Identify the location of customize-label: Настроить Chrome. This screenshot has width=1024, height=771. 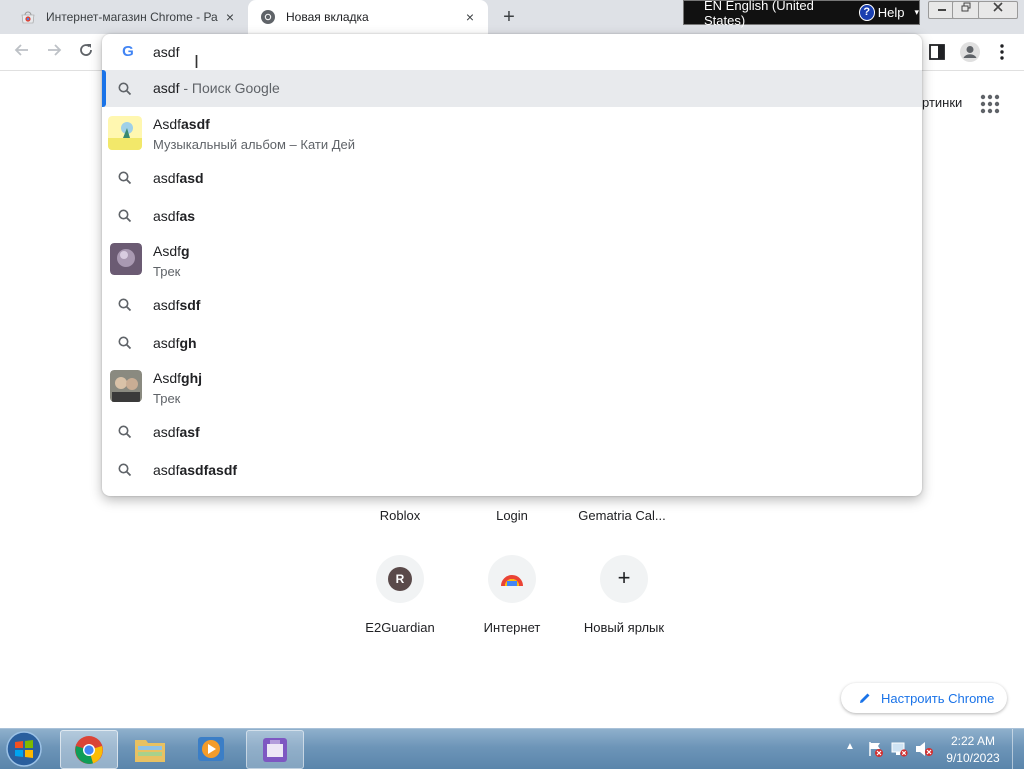
(938, 698).